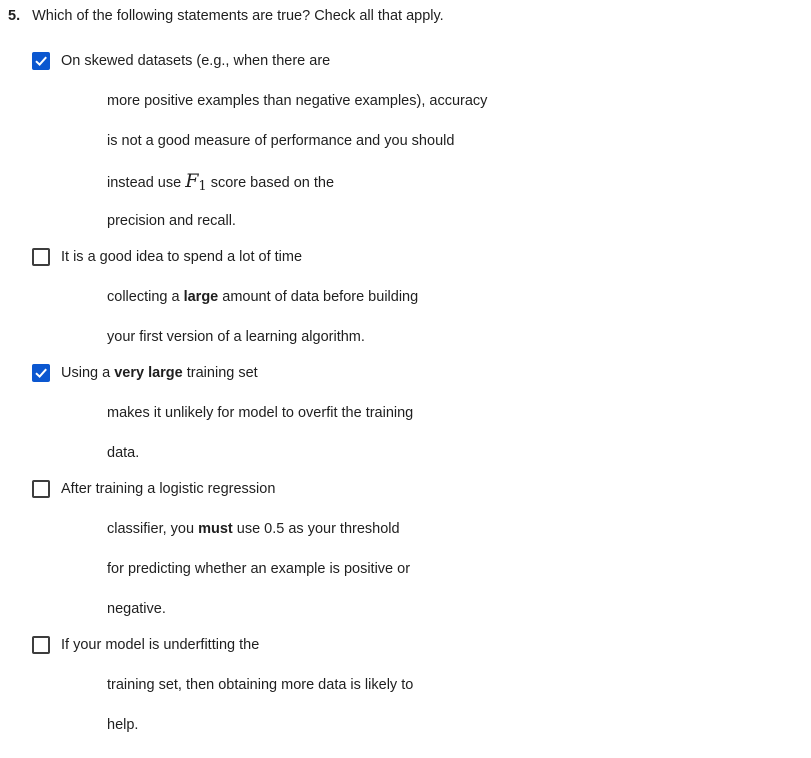  Describe the element at coordinates (171, 221) in the screenshot. I see `option-1-line-5: precision and recall.` at that location.